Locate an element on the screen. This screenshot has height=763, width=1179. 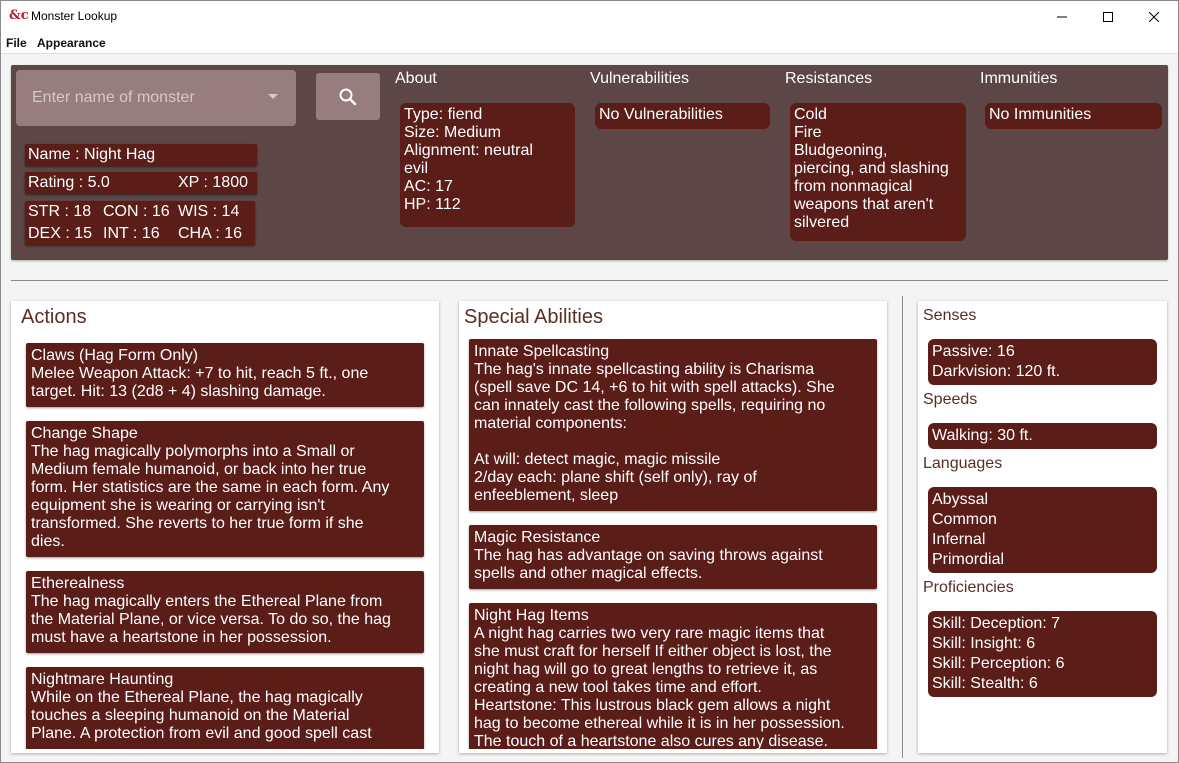
horizontal-divider is located at coordinates (589, 280).